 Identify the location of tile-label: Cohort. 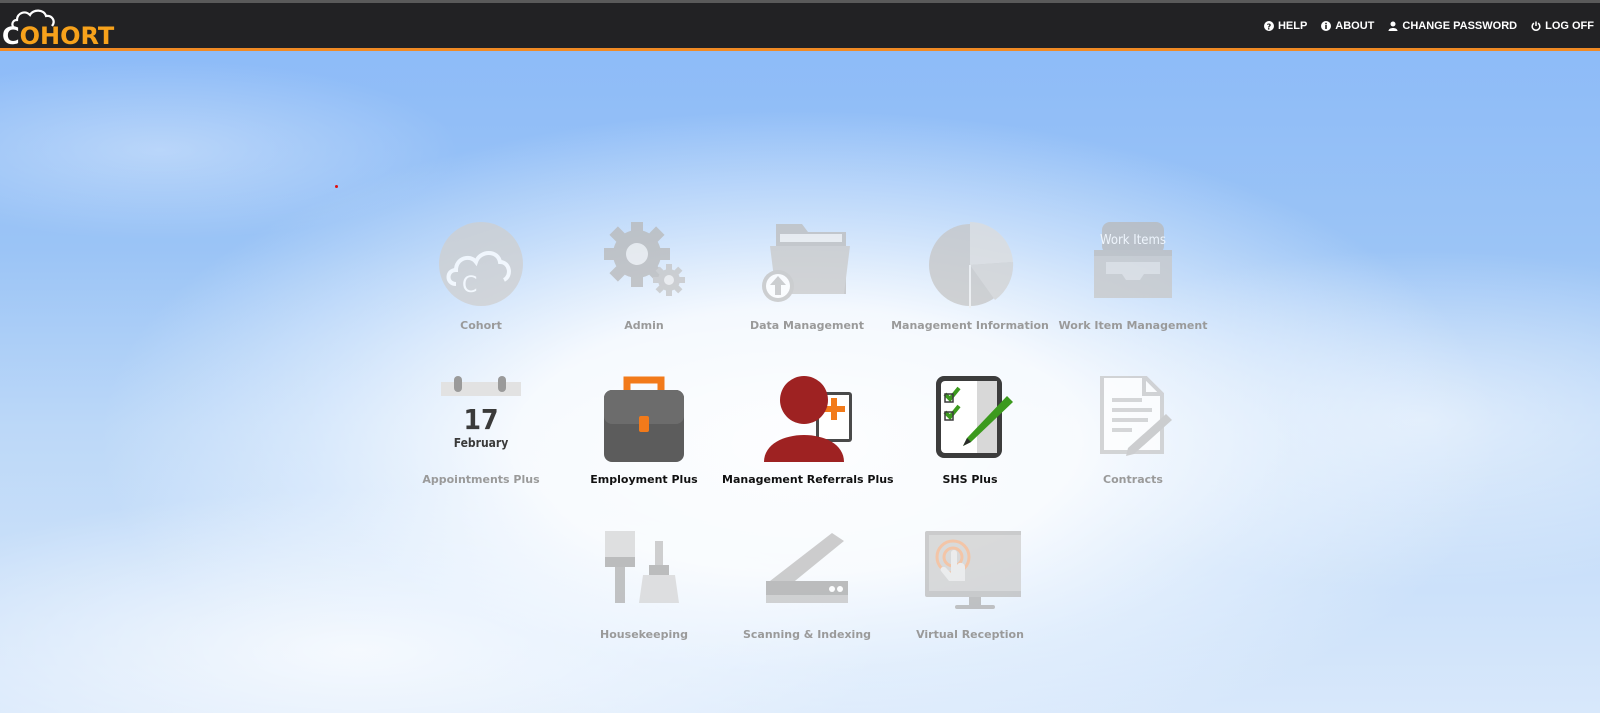
(481, 325).